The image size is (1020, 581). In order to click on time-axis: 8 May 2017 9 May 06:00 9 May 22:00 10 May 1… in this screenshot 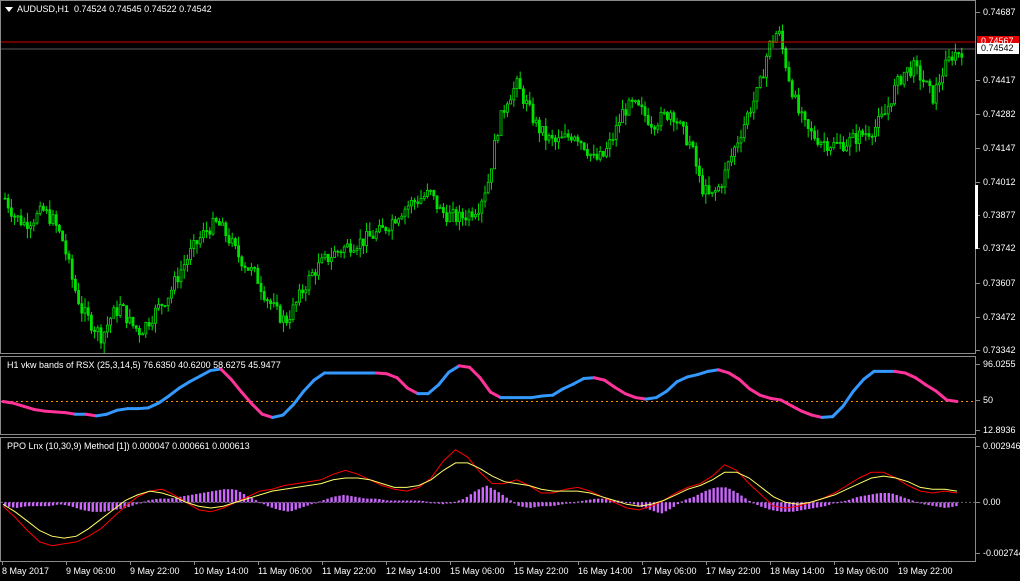, I will do `click(488, 571)`.